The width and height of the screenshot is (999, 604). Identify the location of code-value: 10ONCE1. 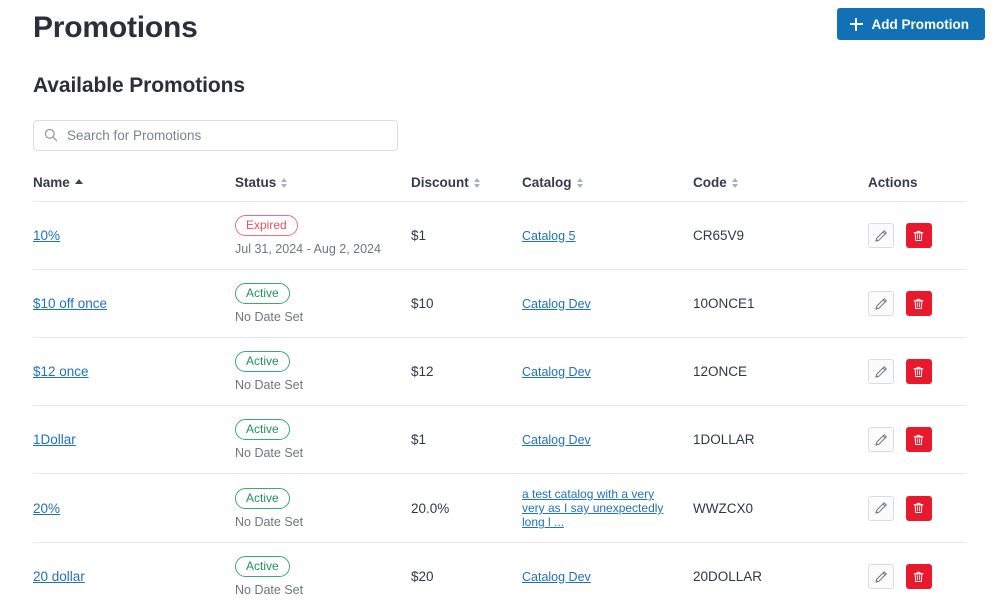
(724, 303).